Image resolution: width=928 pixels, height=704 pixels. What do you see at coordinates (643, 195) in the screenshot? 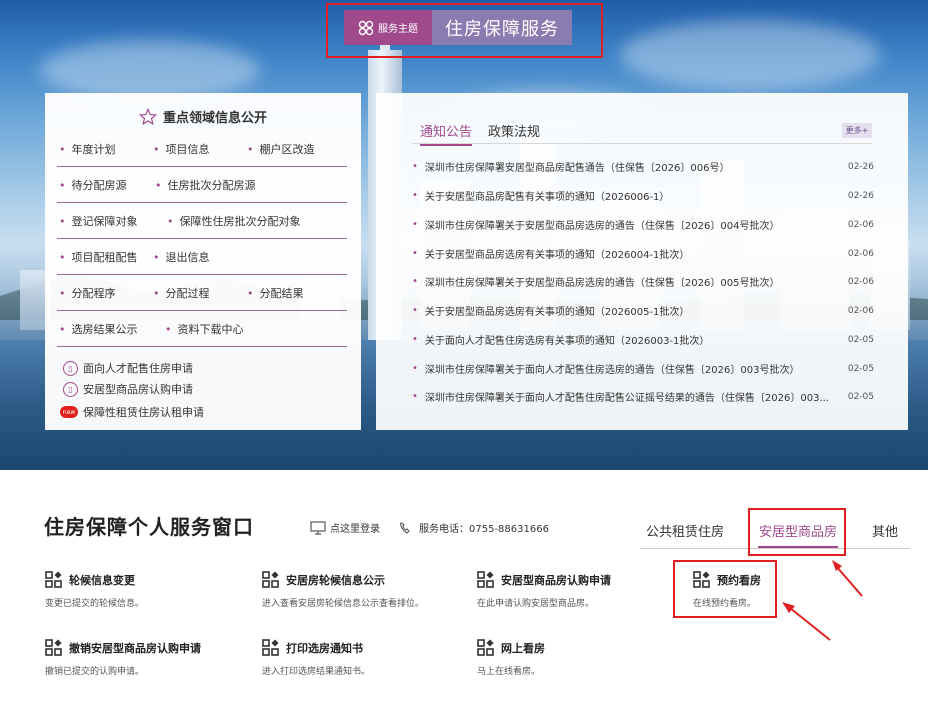
I see `news-item: • 关于安居型商品房配售有关事项的通知（2026006-1） 02-26` at bounding box center [643, 195].